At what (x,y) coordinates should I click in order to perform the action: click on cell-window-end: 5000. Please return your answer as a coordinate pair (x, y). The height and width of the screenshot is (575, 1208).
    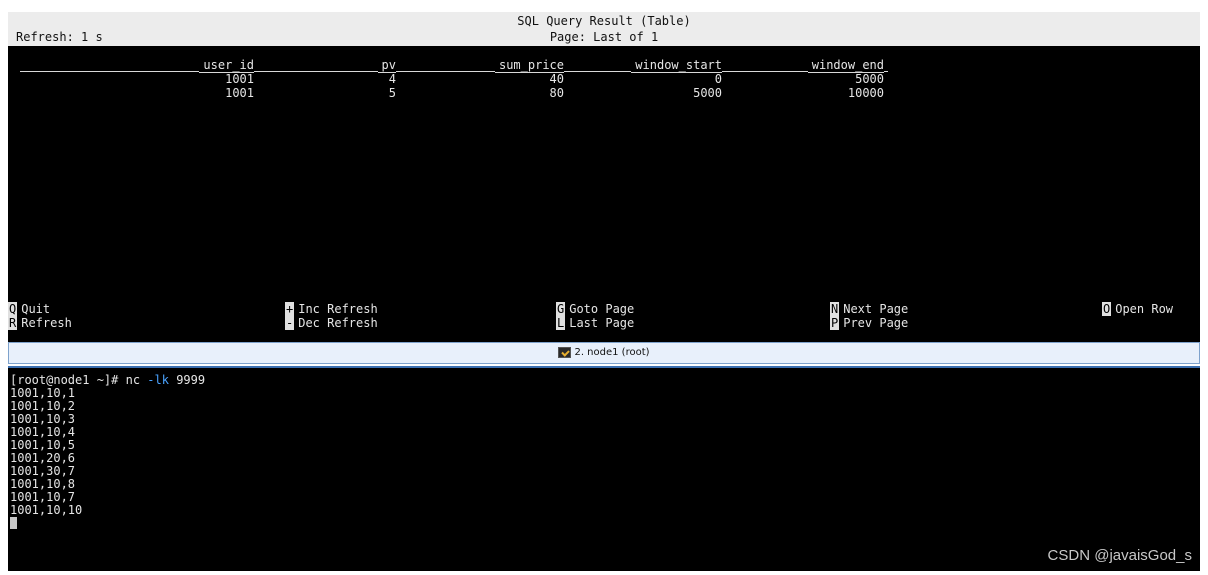
    Looking at the image, I should click on (869, 79).